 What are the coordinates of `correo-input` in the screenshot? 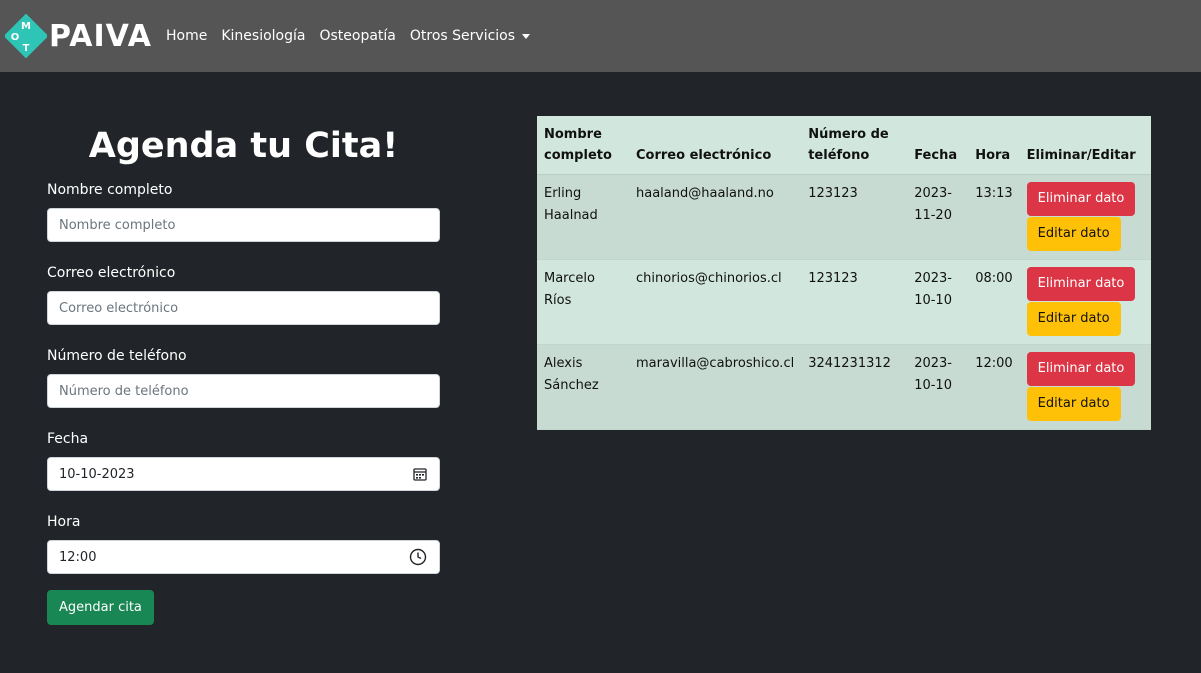 It's located at (243, 308).